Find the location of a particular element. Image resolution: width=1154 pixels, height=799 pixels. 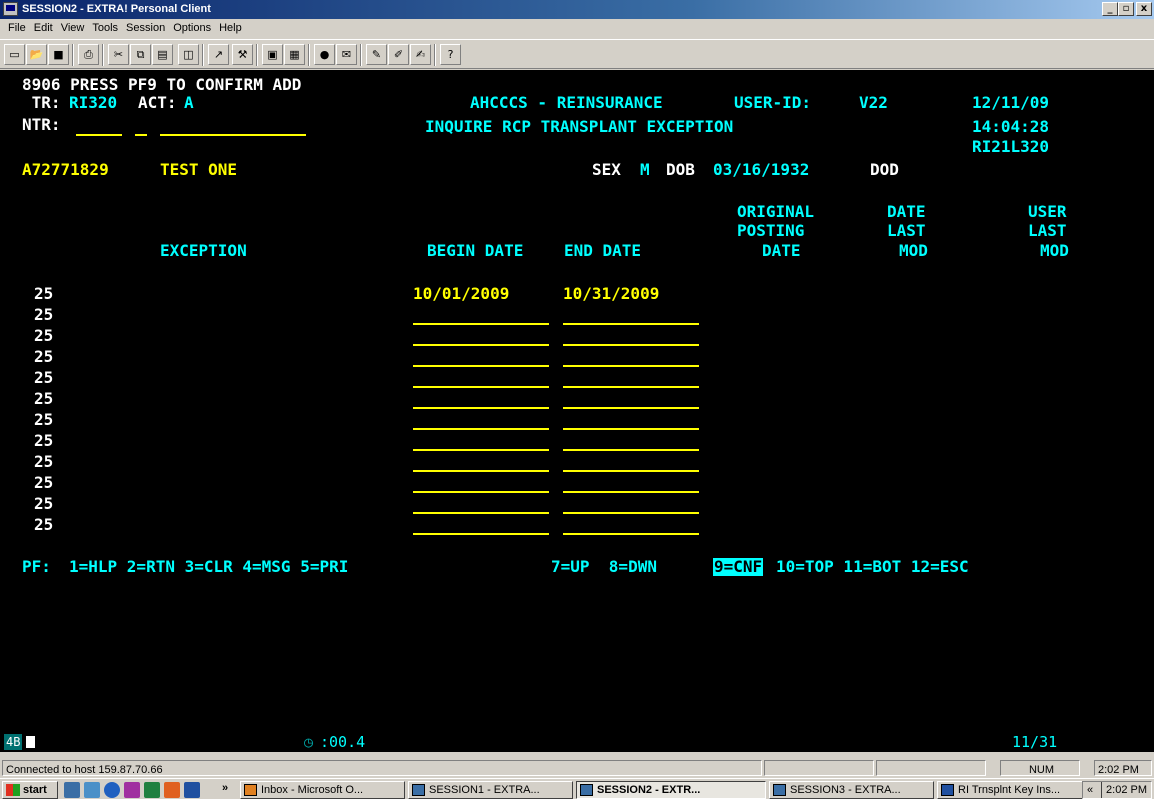

user-id-label: USER-ID: is located at coordinates (773, 102).